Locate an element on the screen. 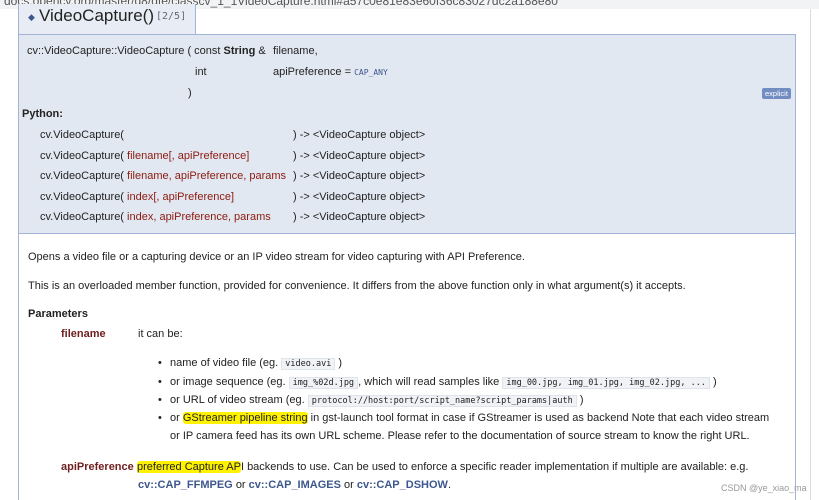 The image size is (819, 500). parameters-heading: Parameters is located at coordinates (58, 314).